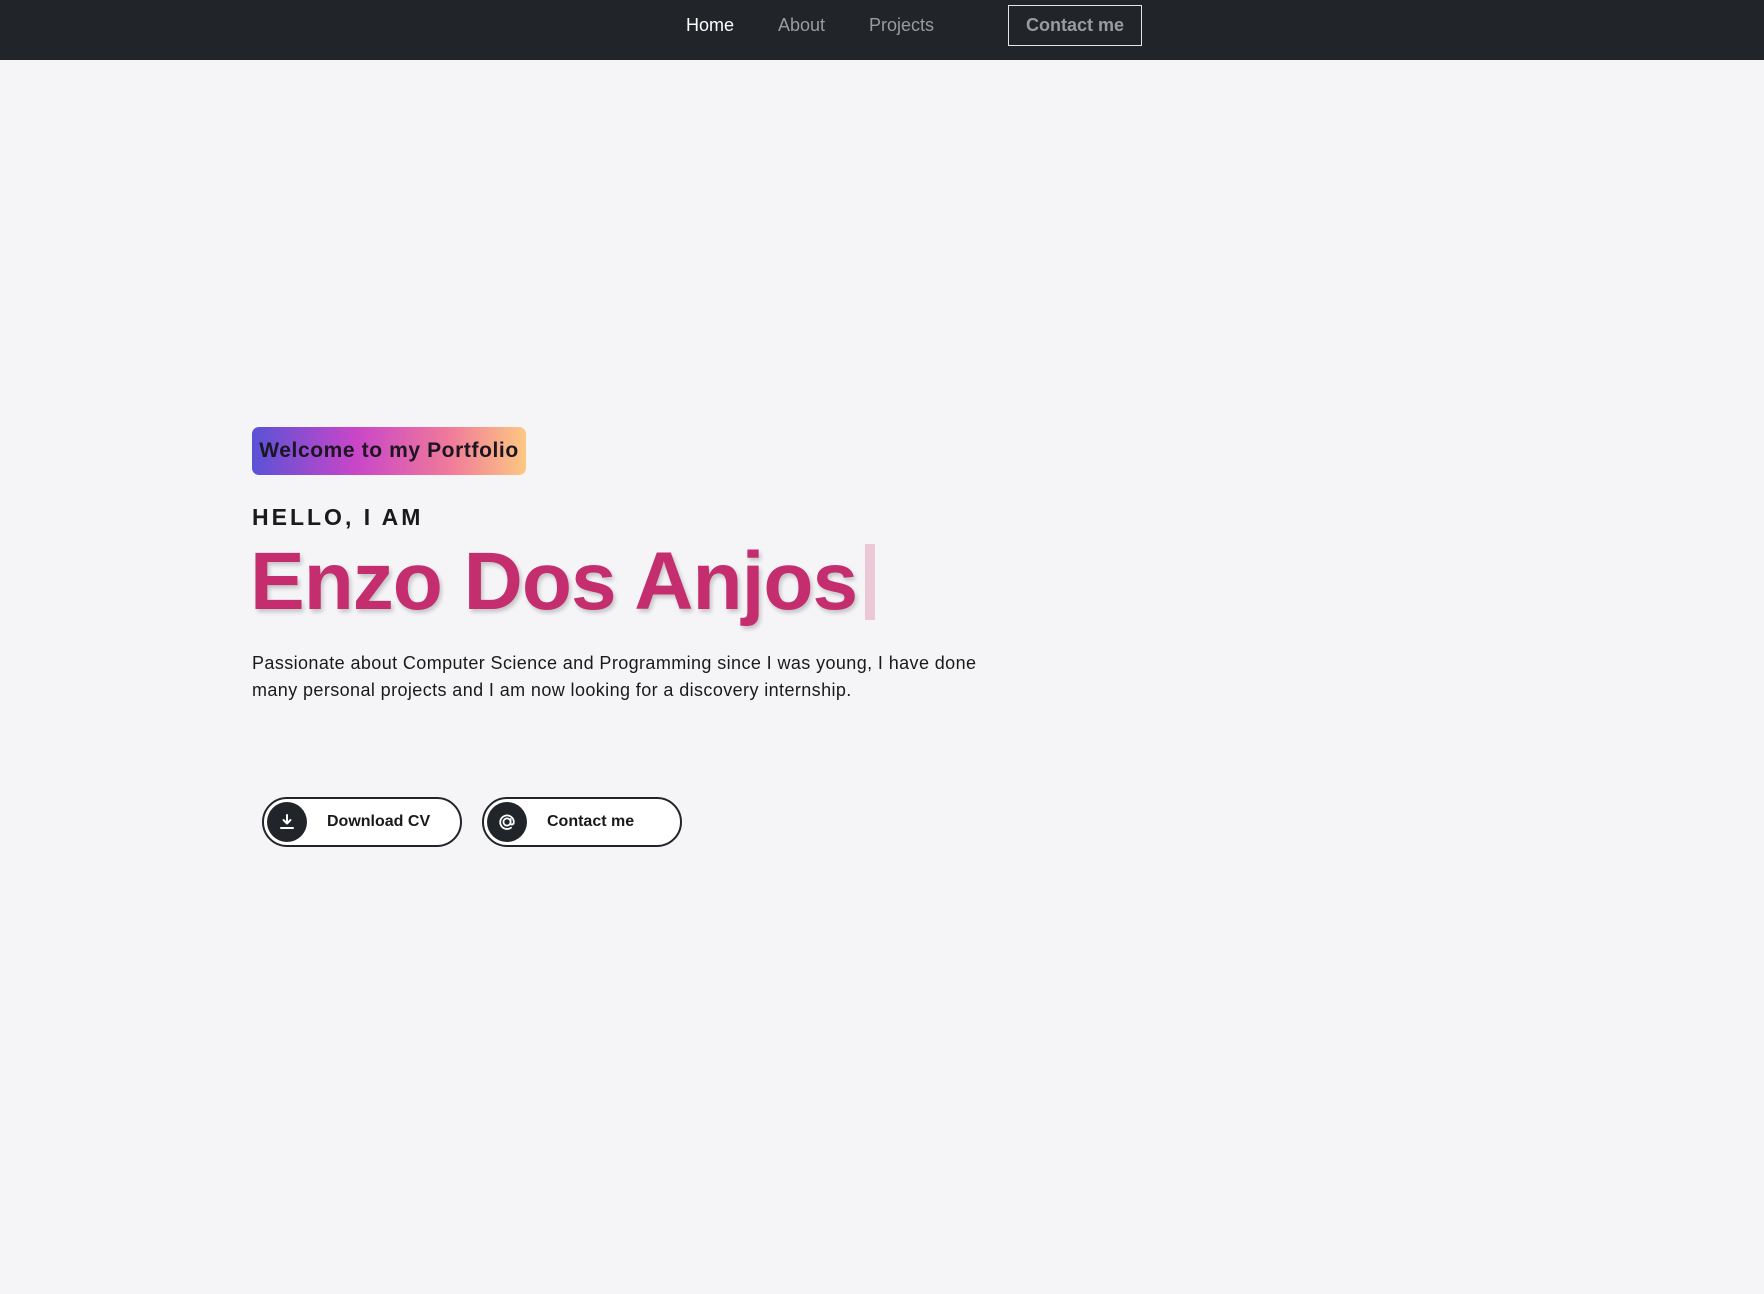  What do you see at coordinates (901, 25) in the screenshot?
I see `nav-link-projects: Projects` at bounding box center [901, 25].